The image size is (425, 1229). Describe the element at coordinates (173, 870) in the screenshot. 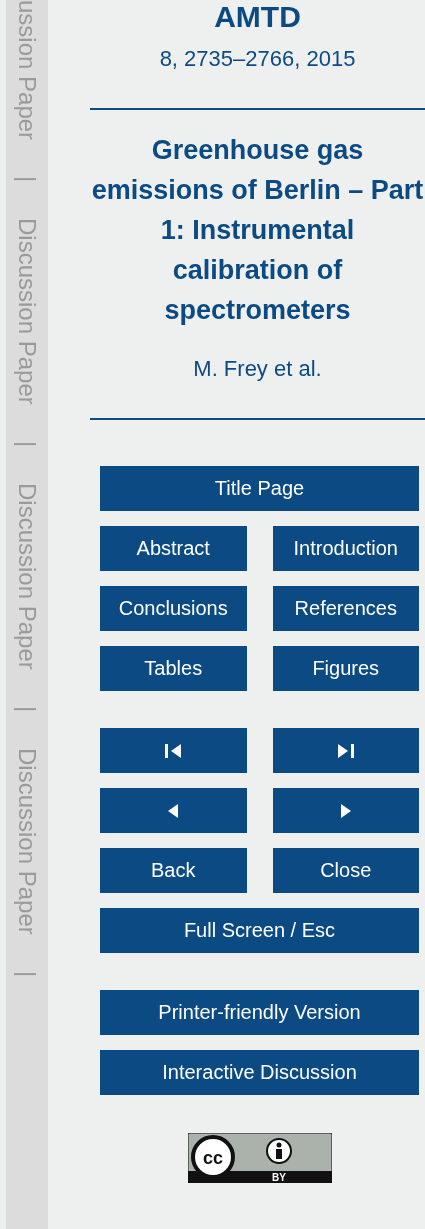

I see `nav-button: Back` at that location.